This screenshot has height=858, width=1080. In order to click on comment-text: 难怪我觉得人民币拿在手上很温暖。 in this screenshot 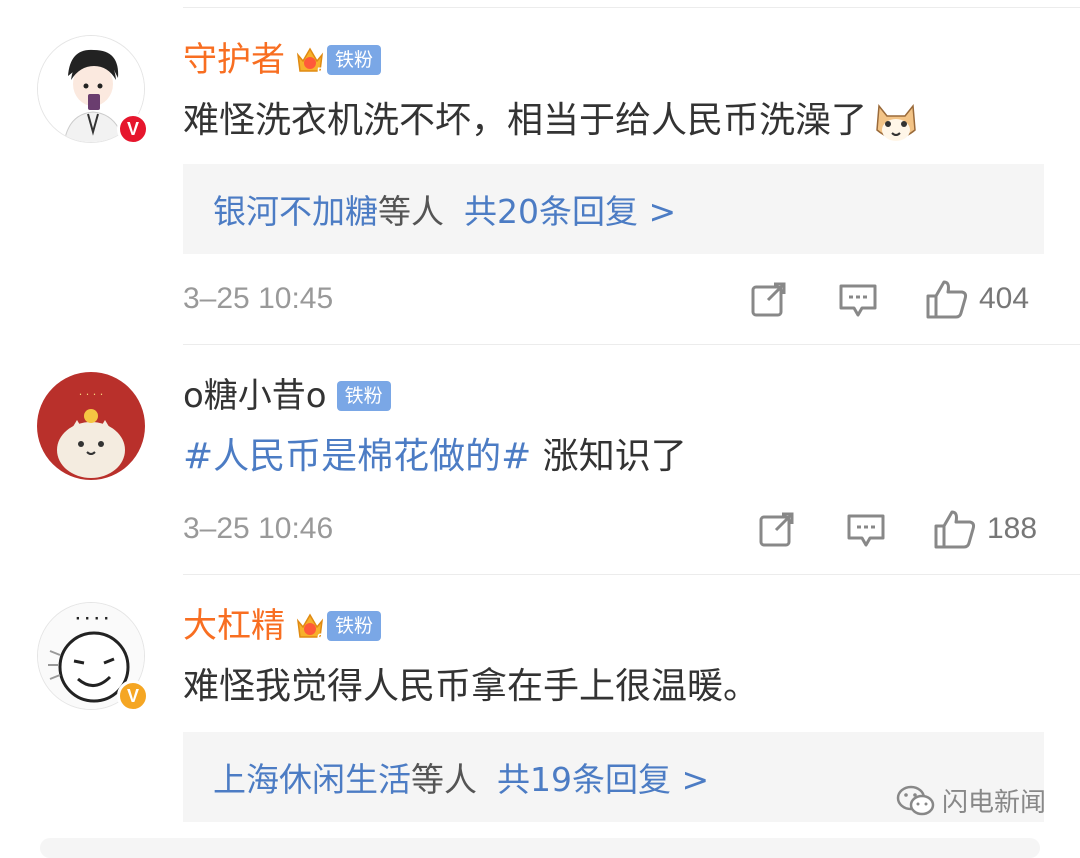, I will do `click(471, 686)`.